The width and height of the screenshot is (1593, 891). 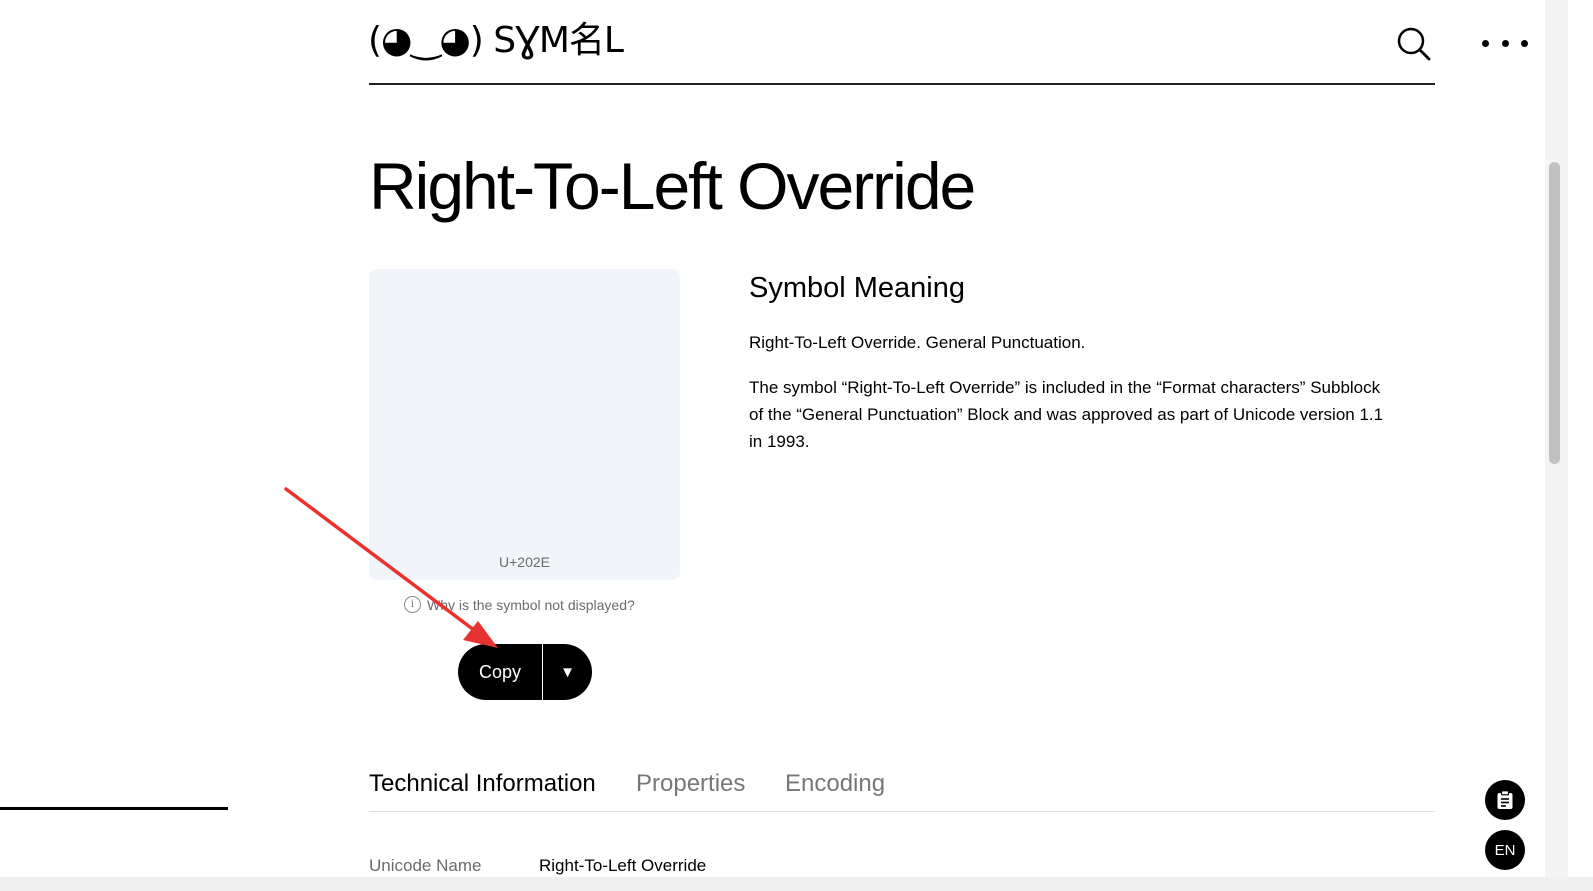 I want to click on header-divider, so click(x=902, y=84).